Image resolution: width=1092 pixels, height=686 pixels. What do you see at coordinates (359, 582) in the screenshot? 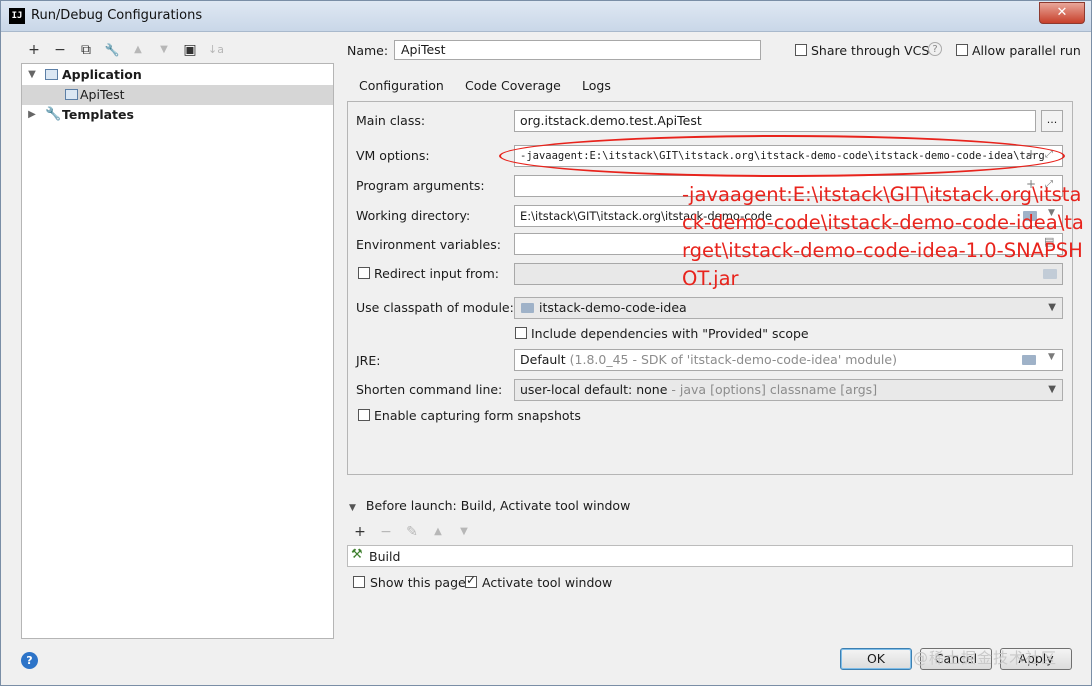
I see `show-page-checkbox` at bounding box center [359, 582].